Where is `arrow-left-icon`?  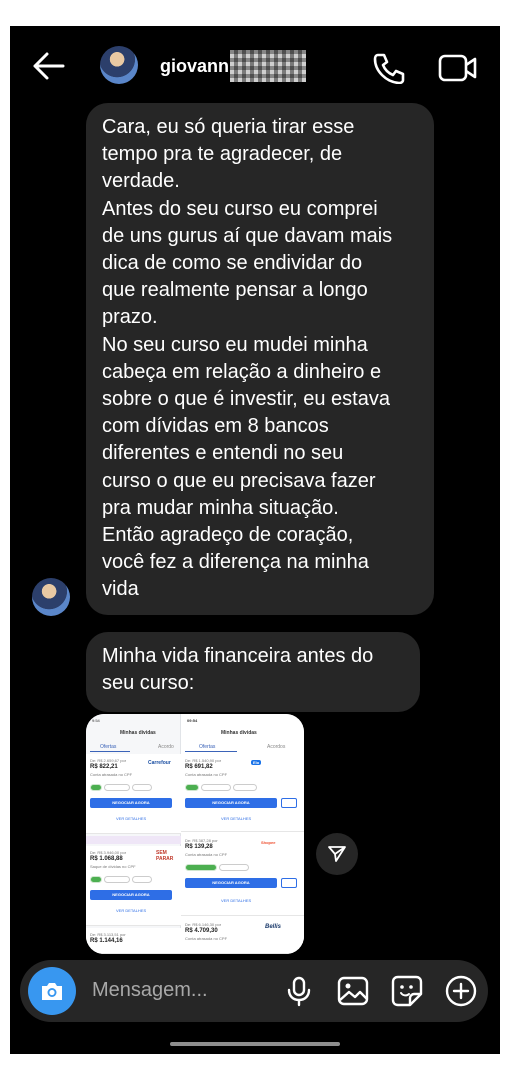 arrow-left-icon is located at coordinates (48, 66).